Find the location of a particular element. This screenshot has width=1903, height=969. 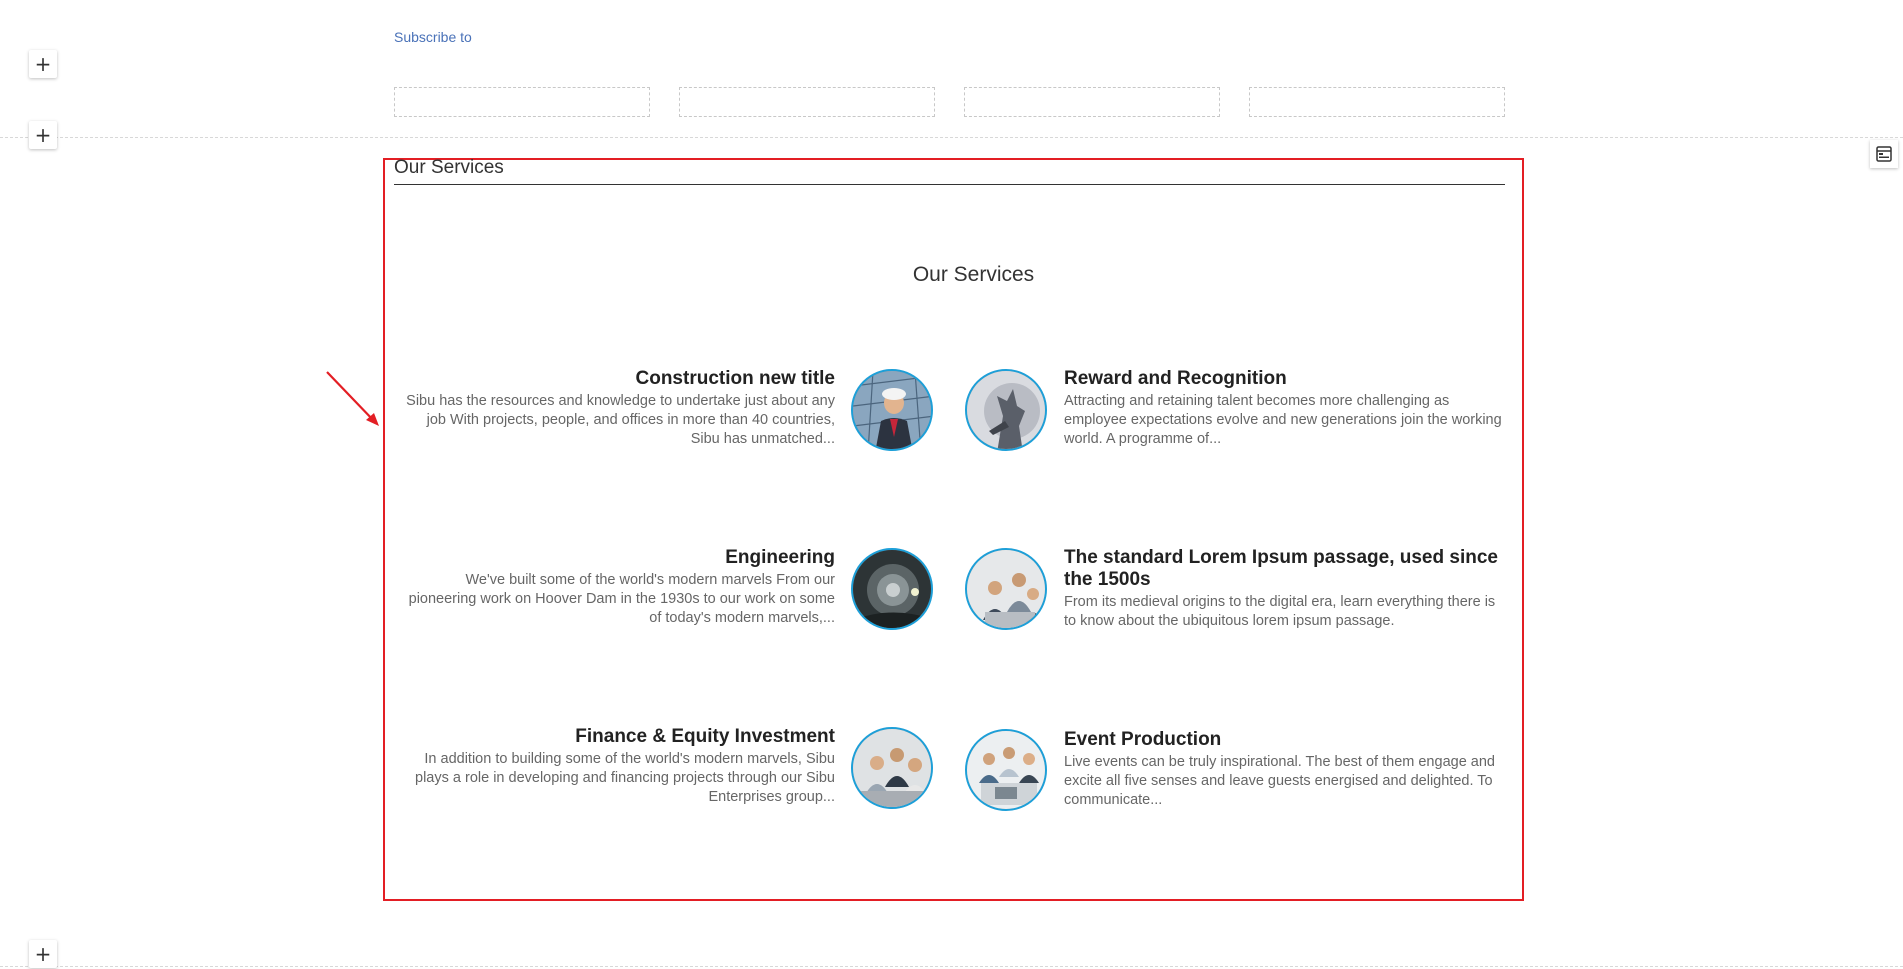

service-title: Construction new title is located at coordinates (618, 379).